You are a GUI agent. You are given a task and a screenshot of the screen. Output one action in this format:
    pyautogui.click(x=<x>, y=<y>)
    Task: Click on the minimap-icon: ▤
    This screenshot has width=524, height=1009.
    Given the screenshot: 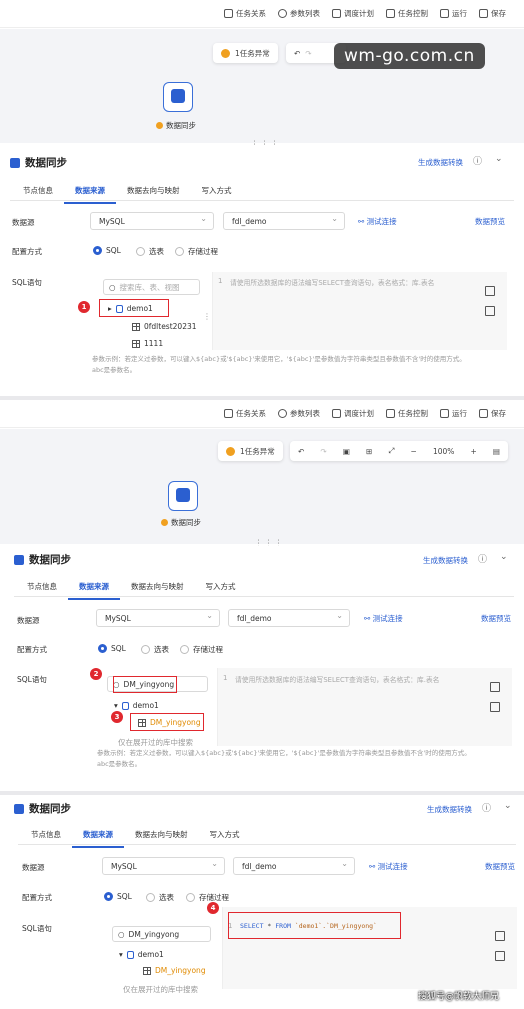 What is the action you would take?
    pyautogui.click(x=496, y=451)
    